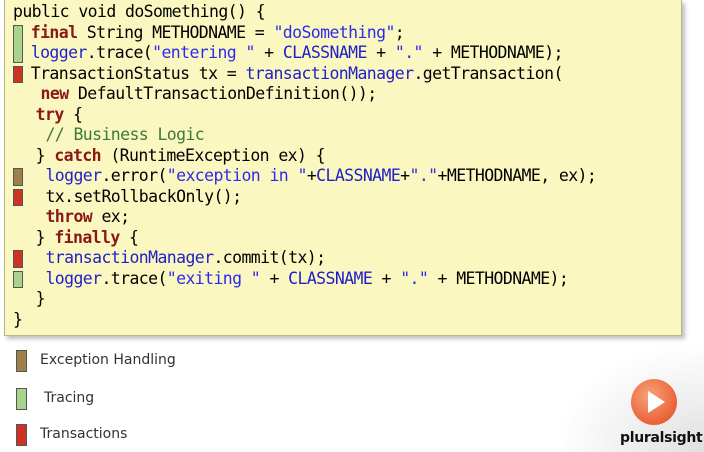 This screenshot has height=452, width=704. What do you see at coordinates (488, 73) in the screenshot?
I see `code-token: .getTransaction(` at bounding box center [488, 73].